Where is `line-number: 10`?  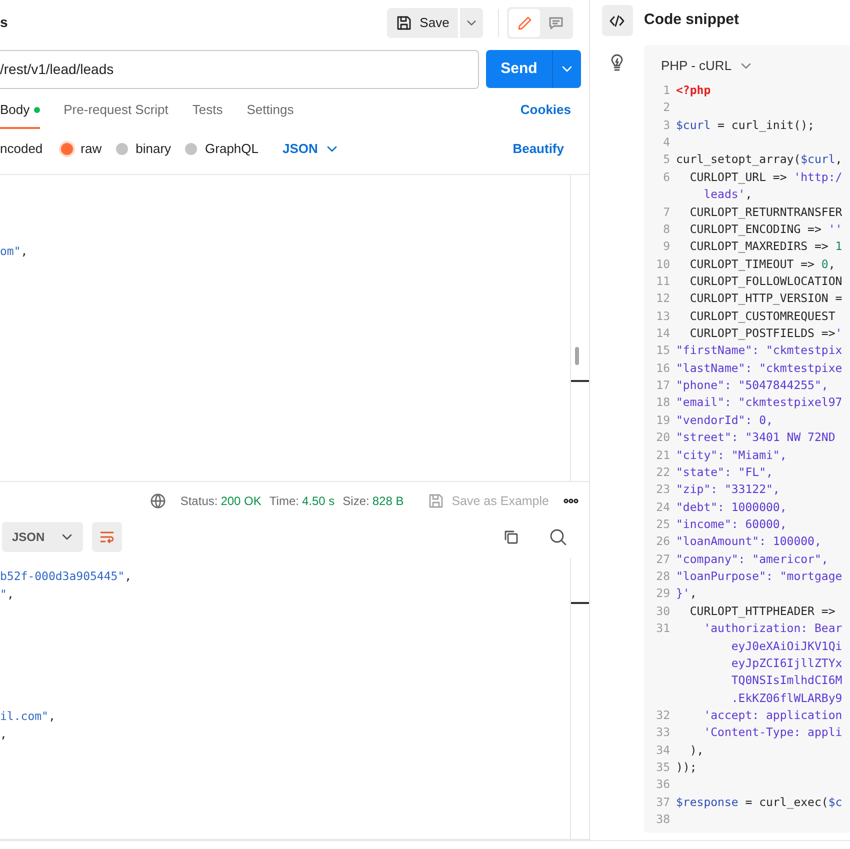
line-number: 10 is located at coordinates (663, 264).